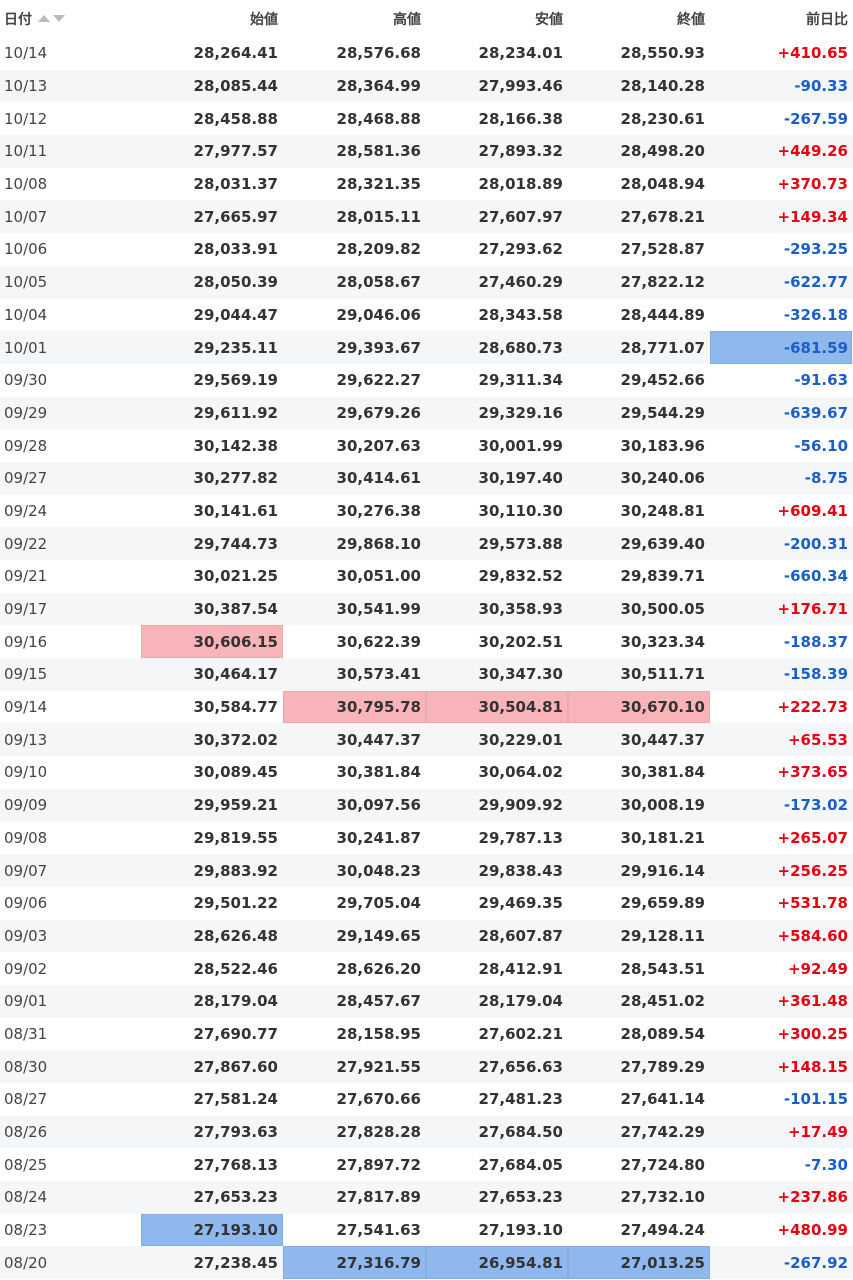 This screenshot has width=853, height=1280. I want to click on date-cell: 10/11, so click(26, 151).